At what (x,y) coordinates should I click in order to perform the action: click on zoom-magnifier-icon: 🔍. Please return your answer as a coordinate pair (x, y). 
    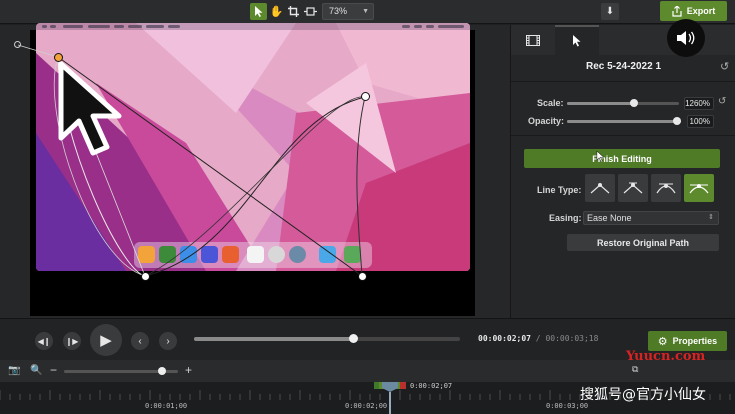
    Looking at the image, I should click on (36, 370).